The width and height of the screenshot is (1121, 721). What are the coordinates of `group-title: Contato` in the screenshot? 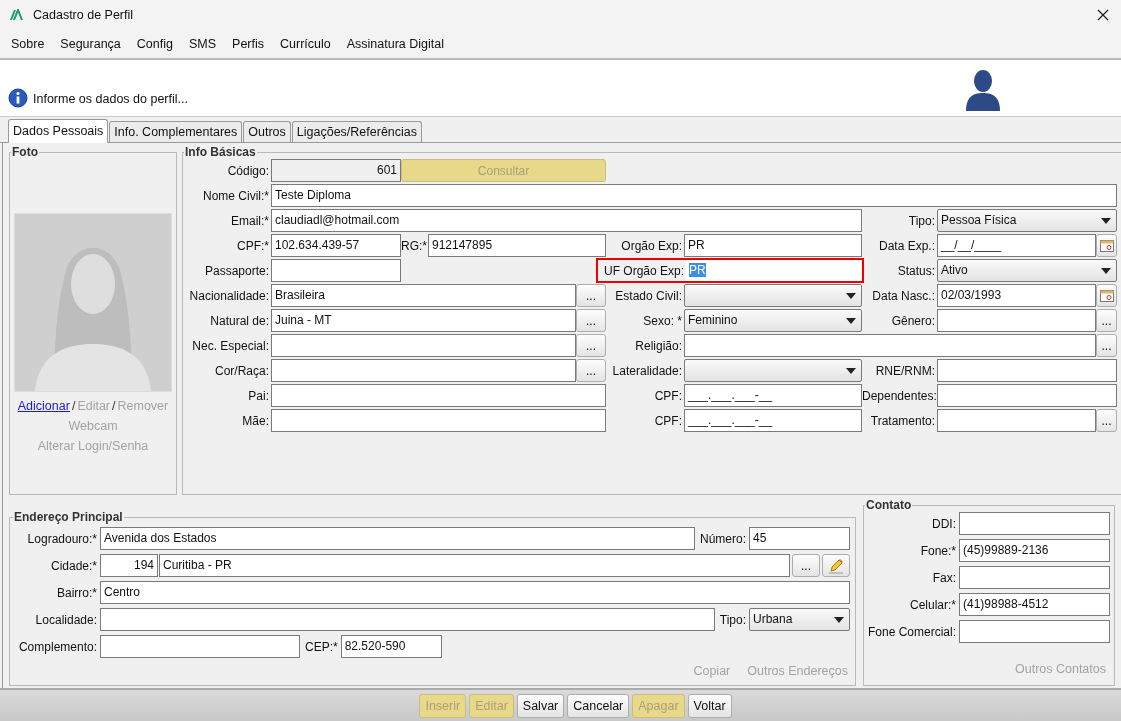 It's located at (889, 505).